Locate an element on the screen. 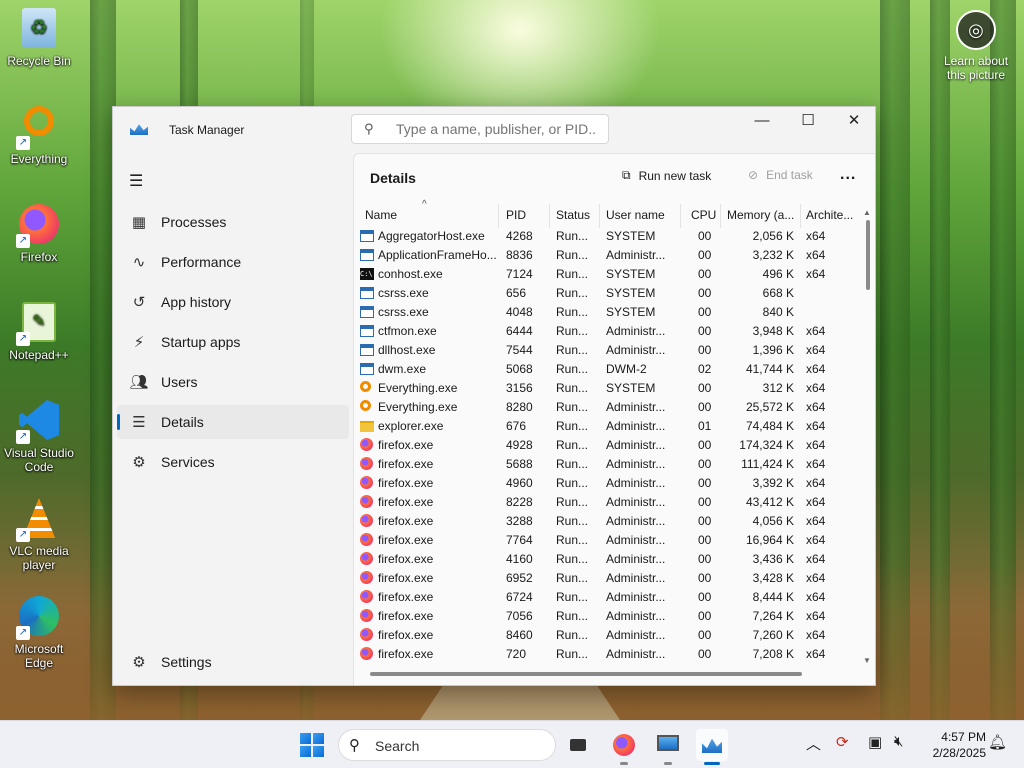  taskbar-task-manager is located at coordinates (712, 747).